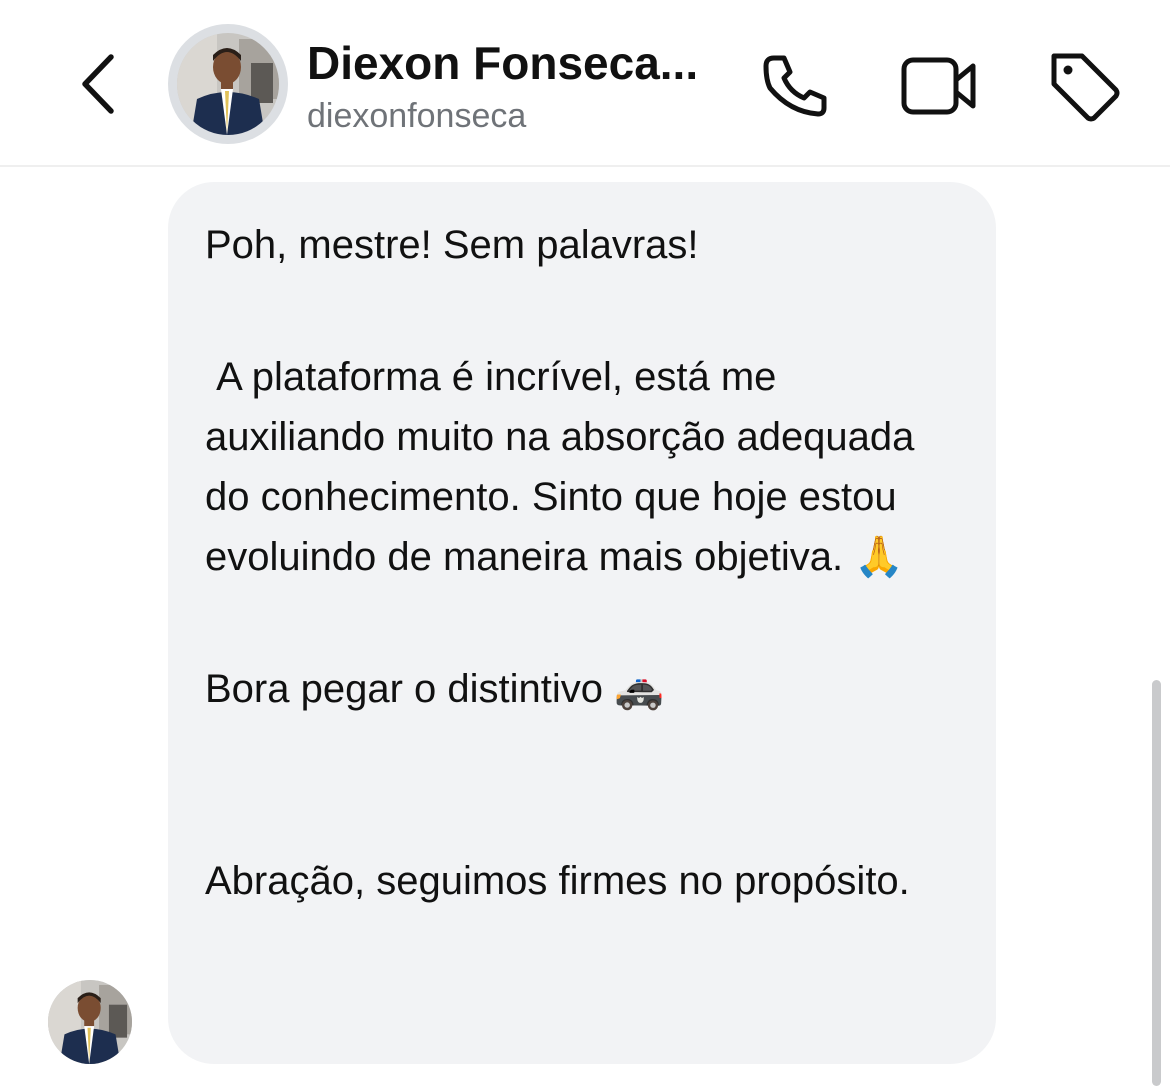 This screenshot has width=1170, height=1086. What do you see at coordinates (90, 1022) in the screenshot?
I see `sender-avatar` at bounding box center [90, 1022].